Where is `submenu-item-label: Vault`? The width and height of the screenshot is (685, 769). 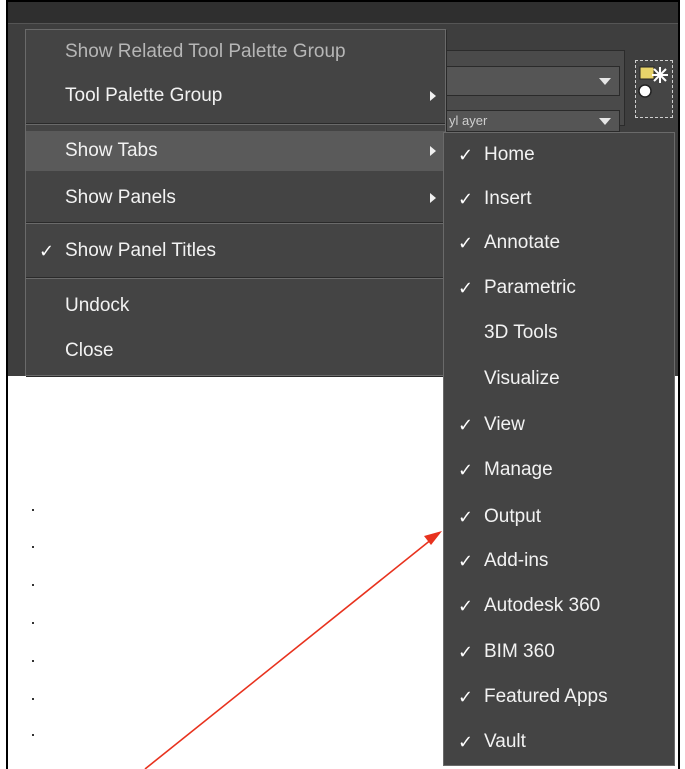
submenu-item-label: Vault is located at coordinates (505, 741).